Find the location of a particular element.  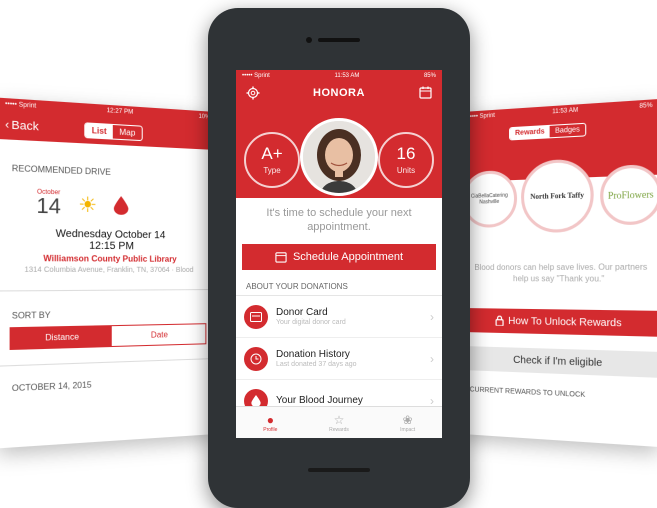

back-label: Back is located at coordinates (25, 126).